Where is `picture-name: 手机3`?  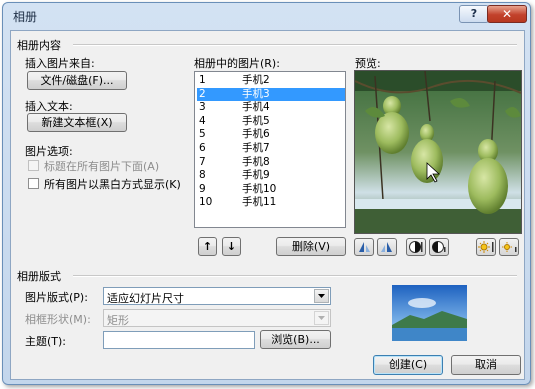 picture-name: 手机3 is located at coordinates (256, 93).